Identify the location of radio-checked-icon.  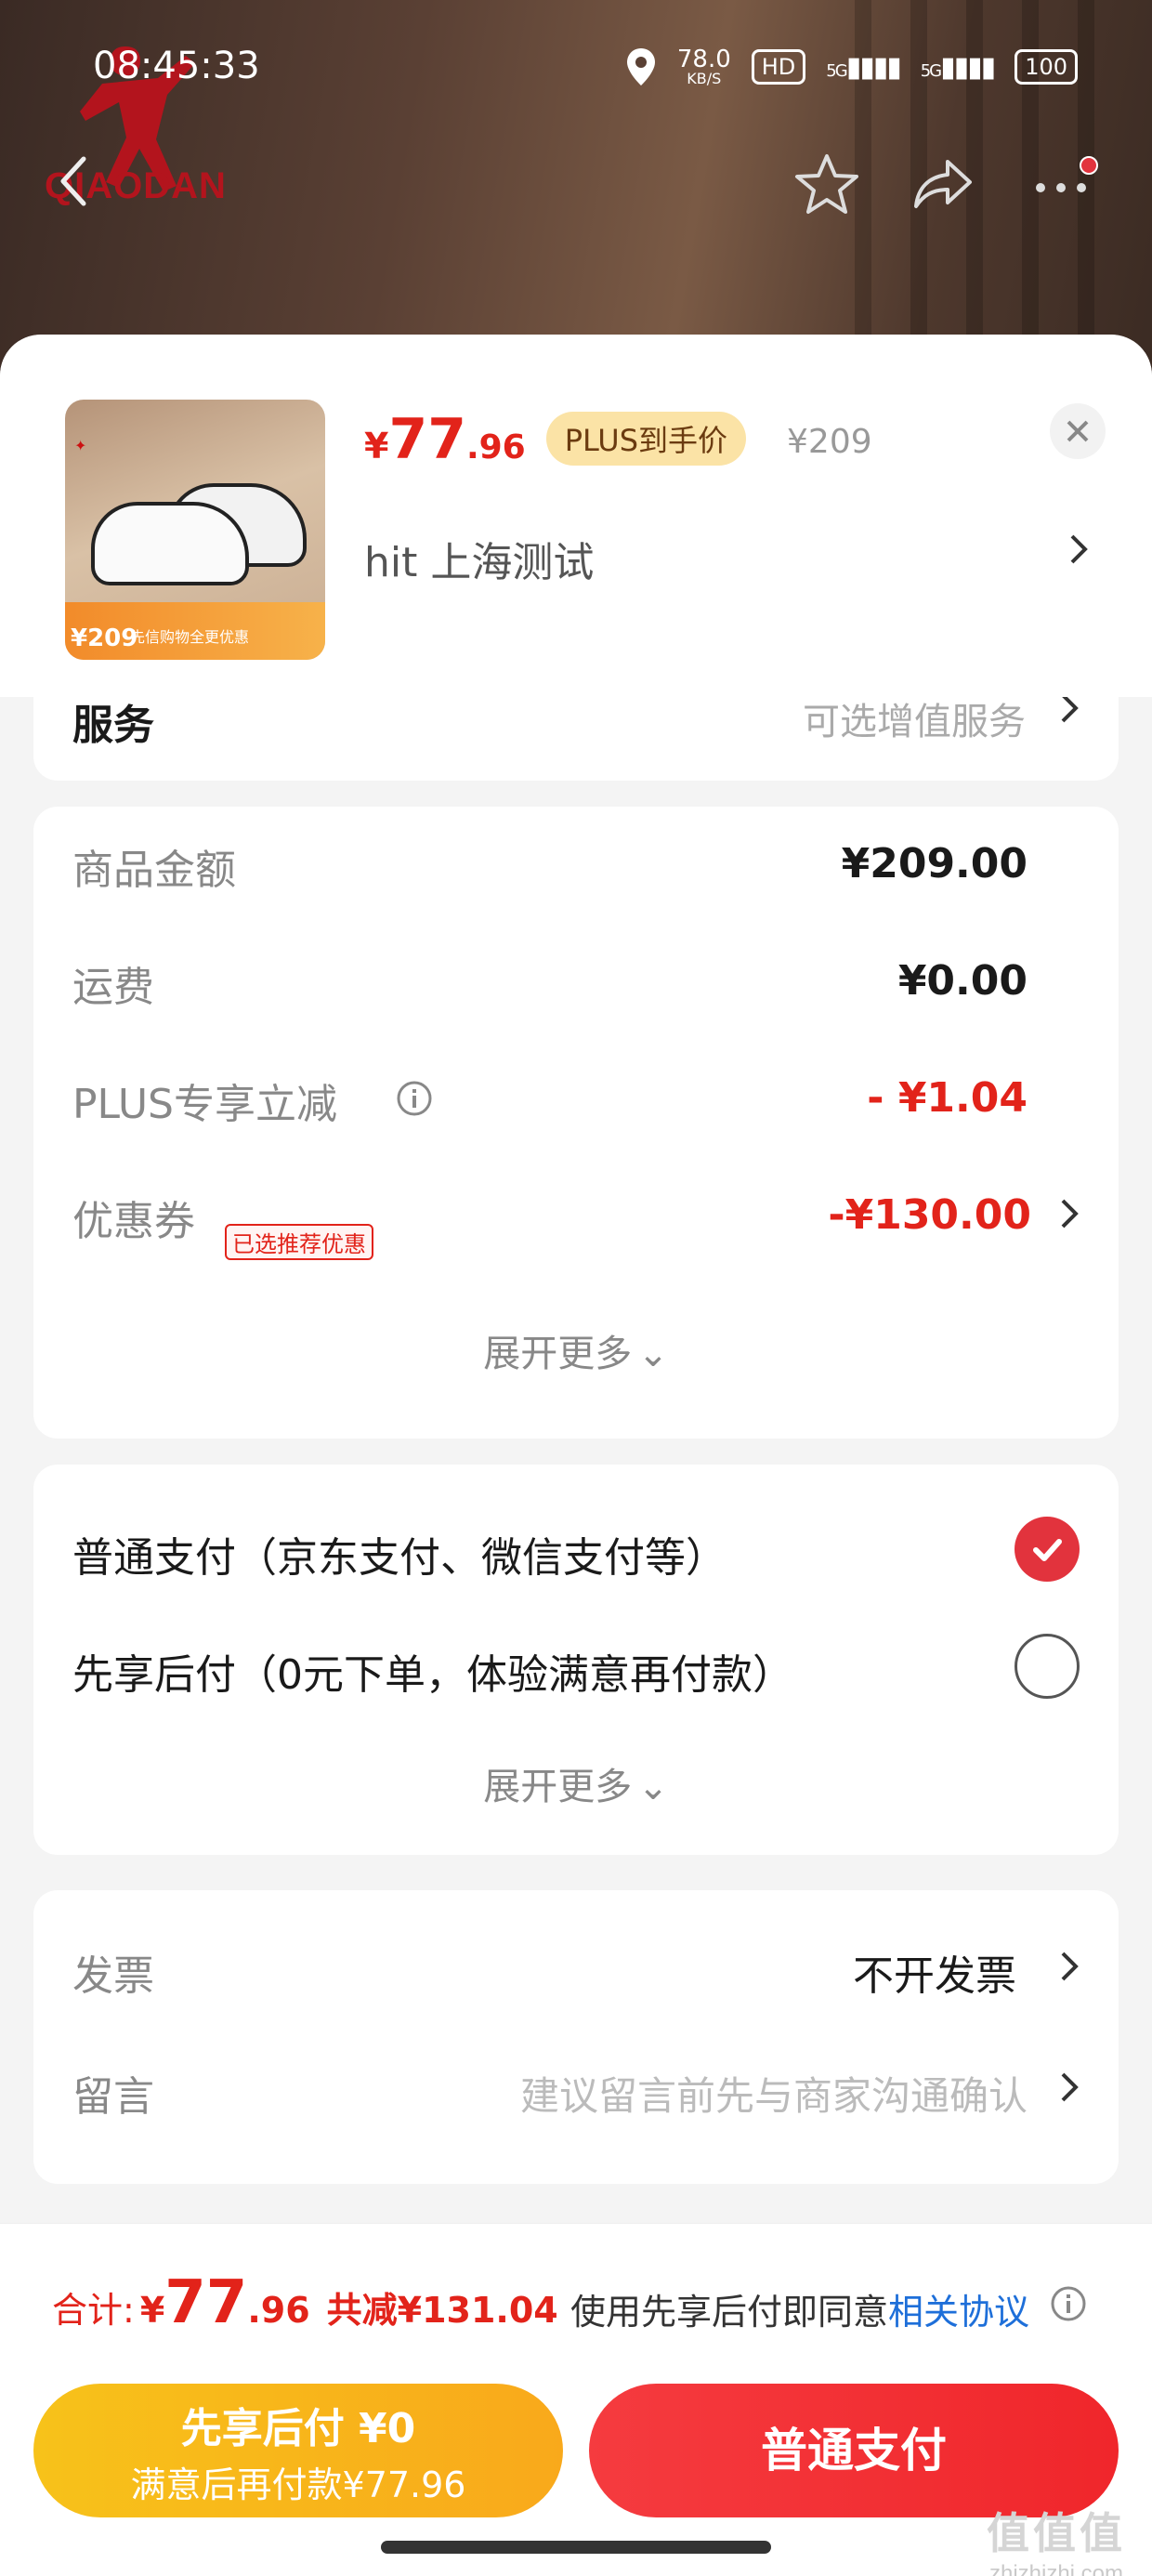
(1047, 1549).